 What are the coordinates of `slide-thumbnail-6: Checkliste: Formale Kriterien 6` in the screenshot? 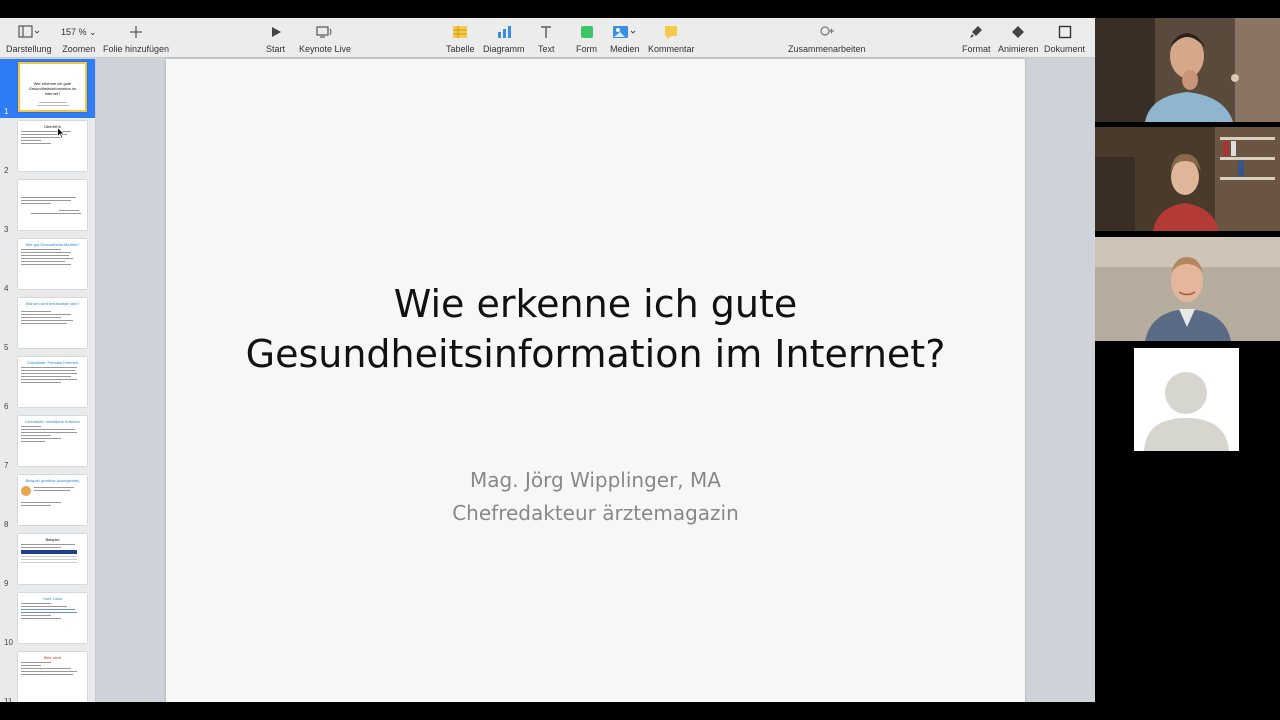 It's located at (47, 383).